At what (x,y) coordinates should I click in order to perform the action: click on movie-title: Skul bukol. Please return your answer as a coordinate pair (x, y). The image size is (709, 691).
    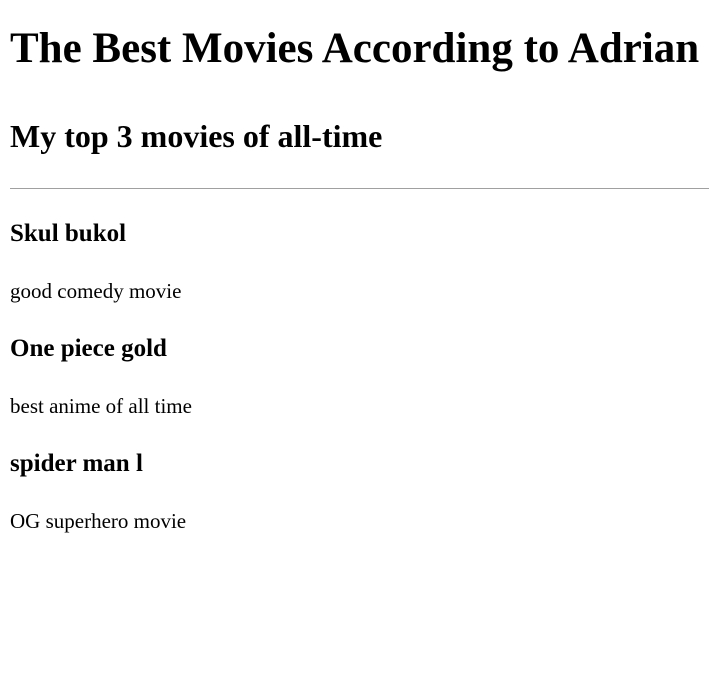
    Looking at the image, I should click on (68, 233).